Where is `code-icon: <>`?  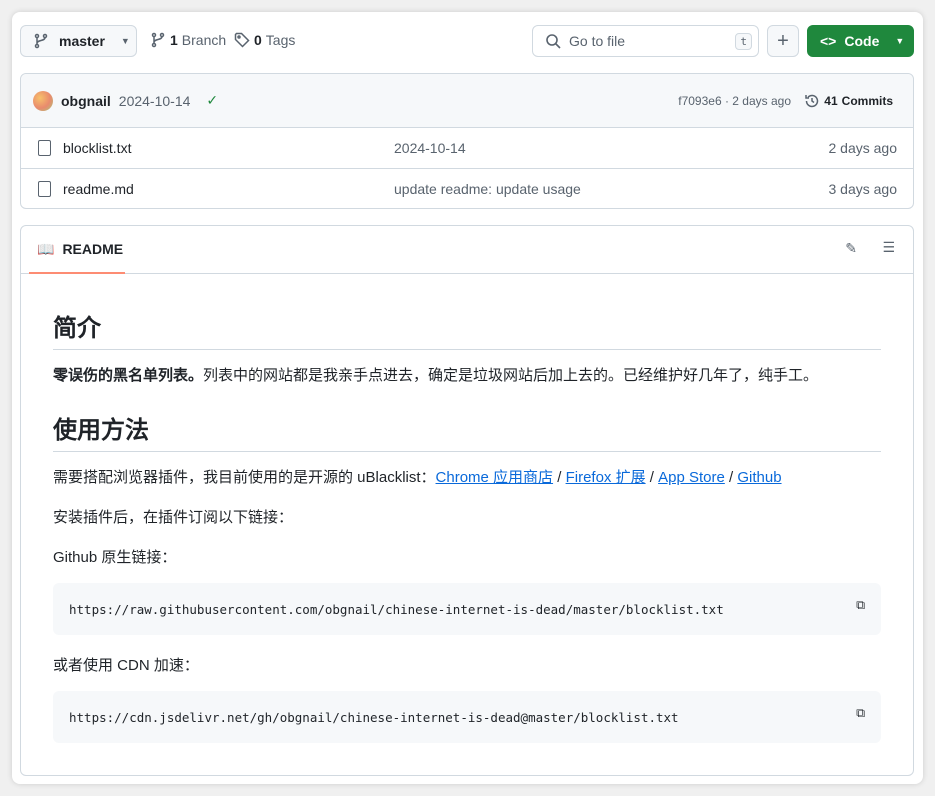 code-icon: <> is located at coordinates (828, 41).